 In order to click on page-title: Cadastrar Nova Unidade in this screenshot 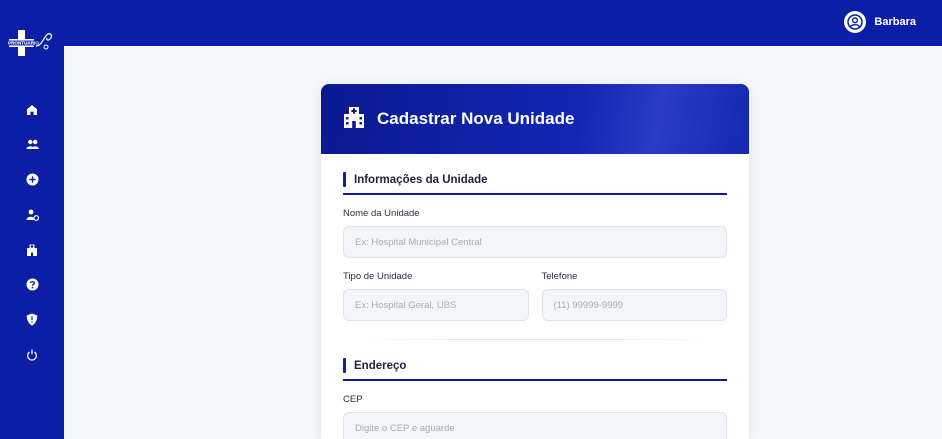, I will do `click(476, 118)`.